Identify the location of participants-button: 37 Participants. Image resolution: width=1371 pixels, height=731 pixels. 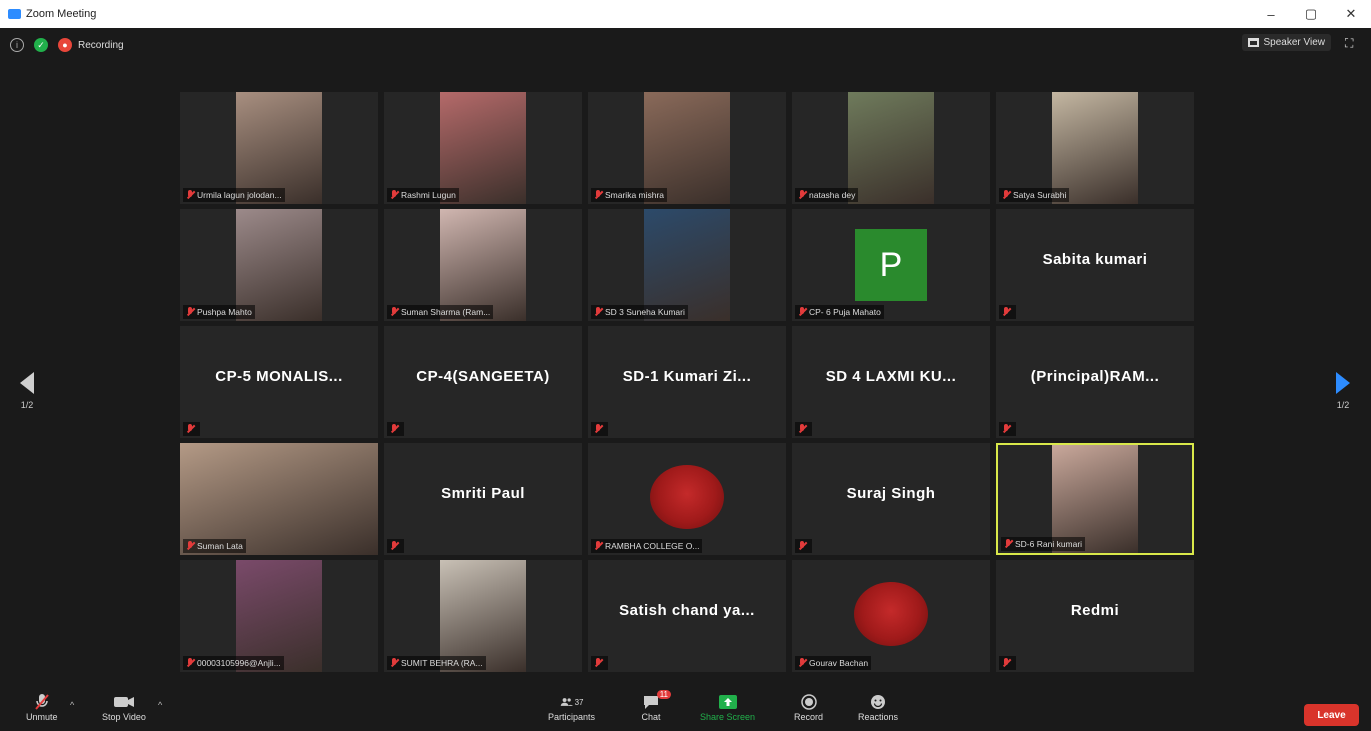
(571, 707).